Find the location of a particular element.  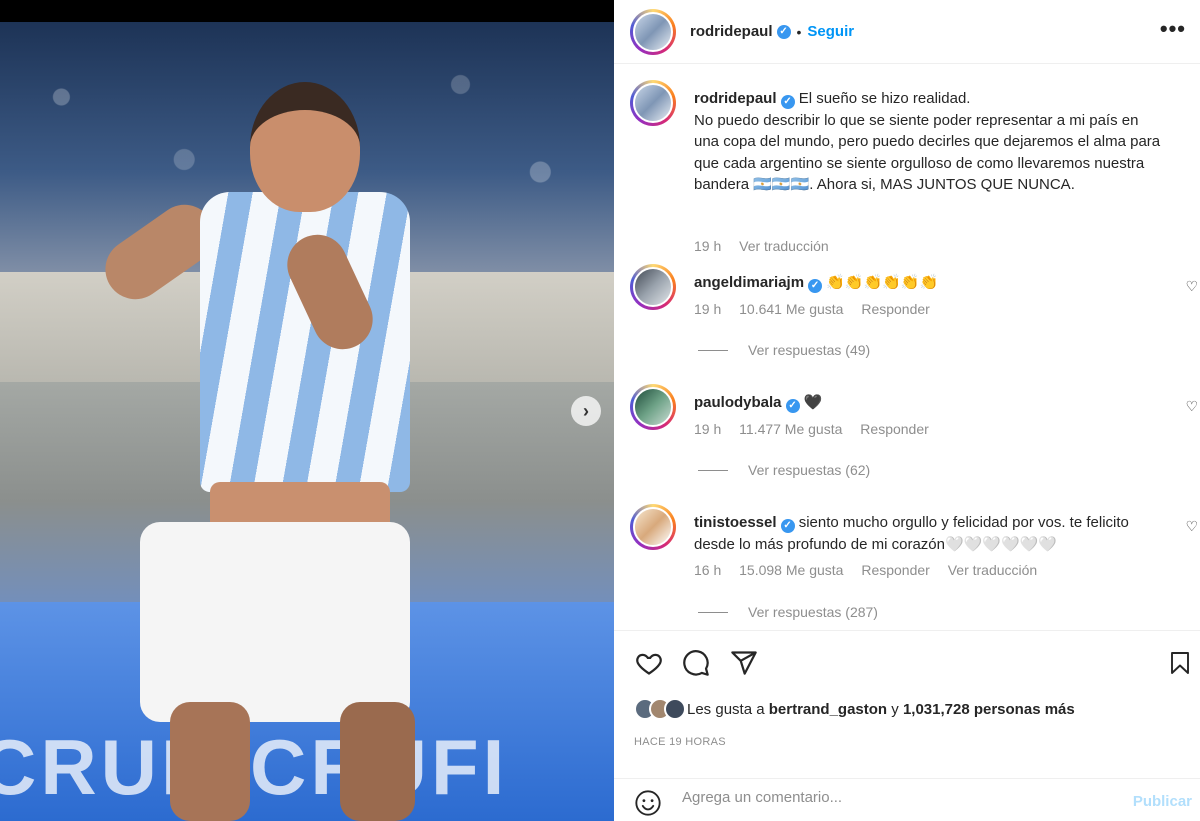

comment-input is located at coordinates (892, 797).